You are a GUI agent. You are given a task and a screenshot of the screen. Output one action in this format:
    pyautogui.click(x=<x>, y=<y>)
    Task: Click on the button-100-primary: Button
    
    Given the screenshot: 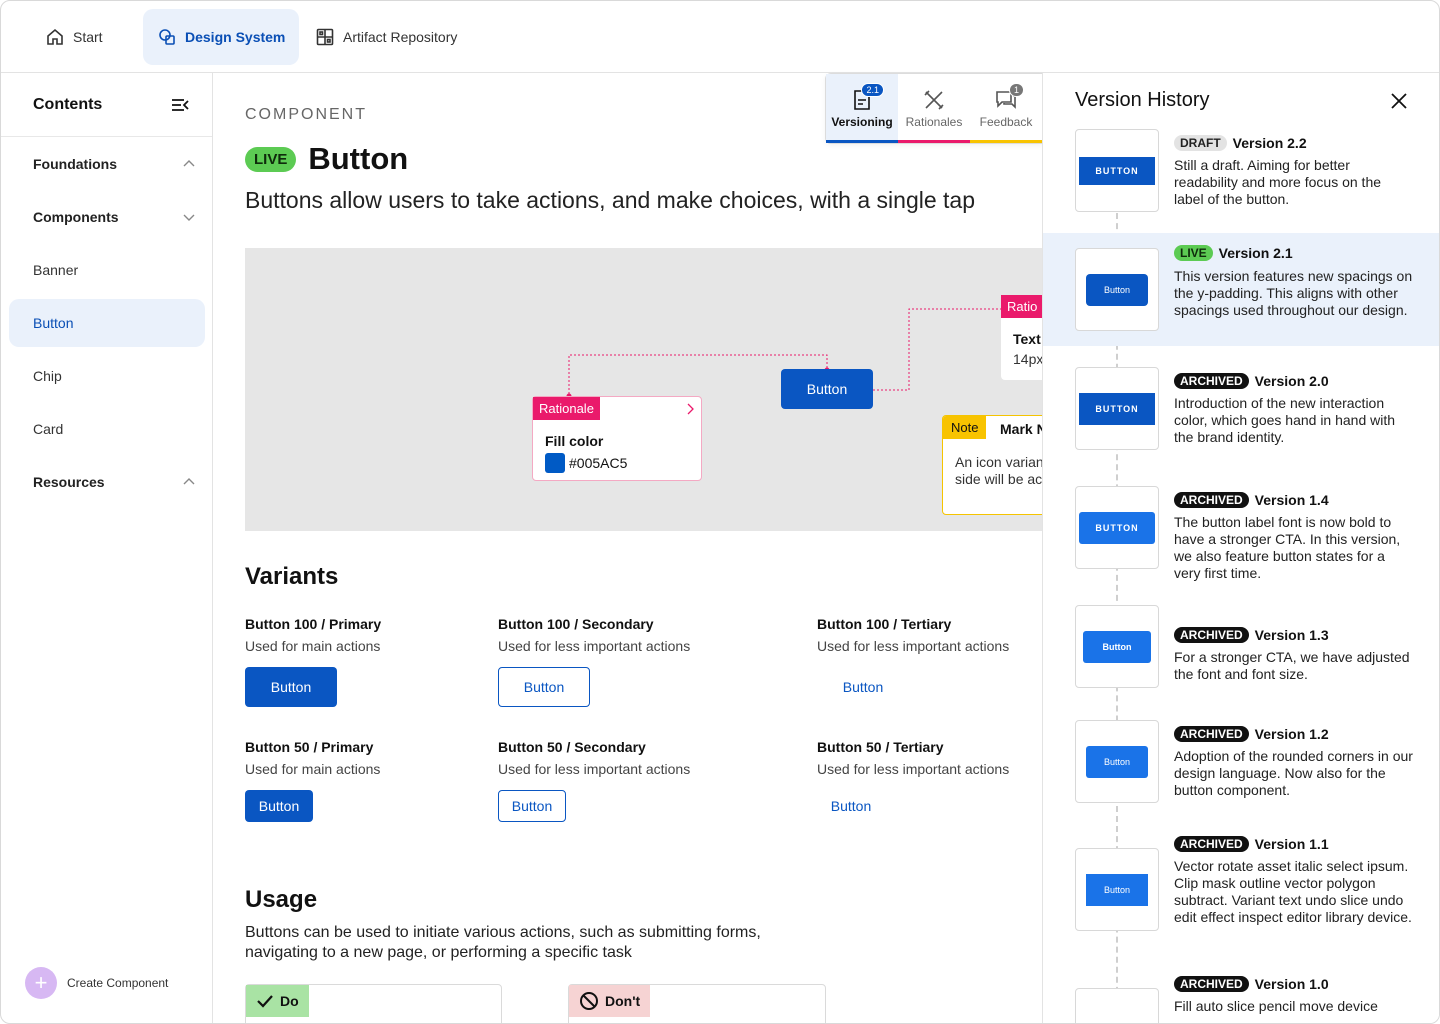 What is the action you would take?
    pyautogui.click(x=291, y=687)
    